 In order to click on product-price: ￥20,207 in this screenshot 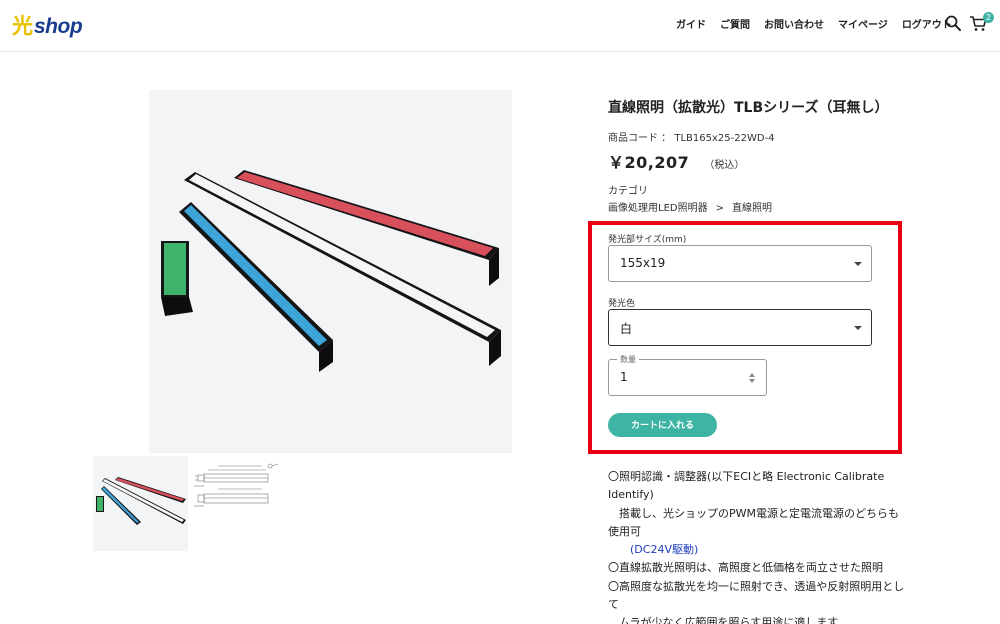, I will do `click(649, 162)`.